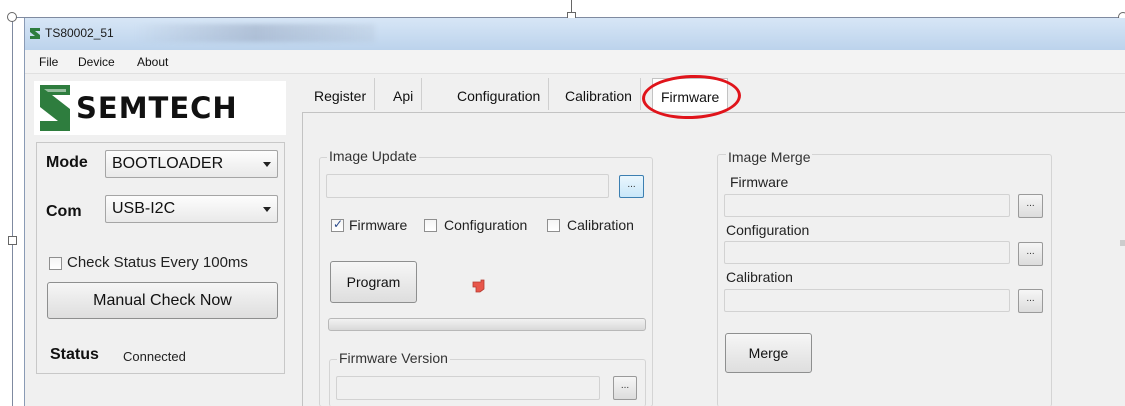  Describe the element at coordinates (144, 208) in the screenshot. I see `com-value: USB-I2C` at that location.